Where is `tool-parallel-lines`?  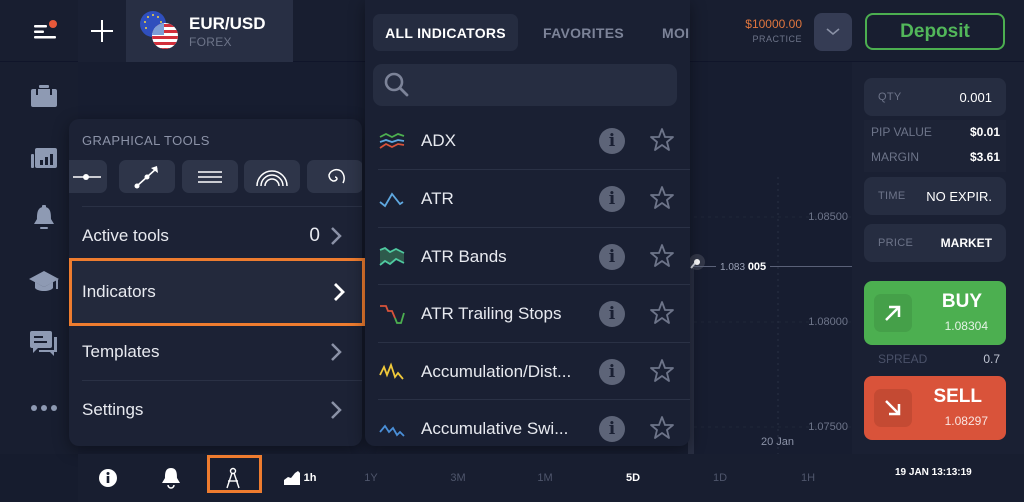
tool-parallel-lines is located at coordinates (210, 176).